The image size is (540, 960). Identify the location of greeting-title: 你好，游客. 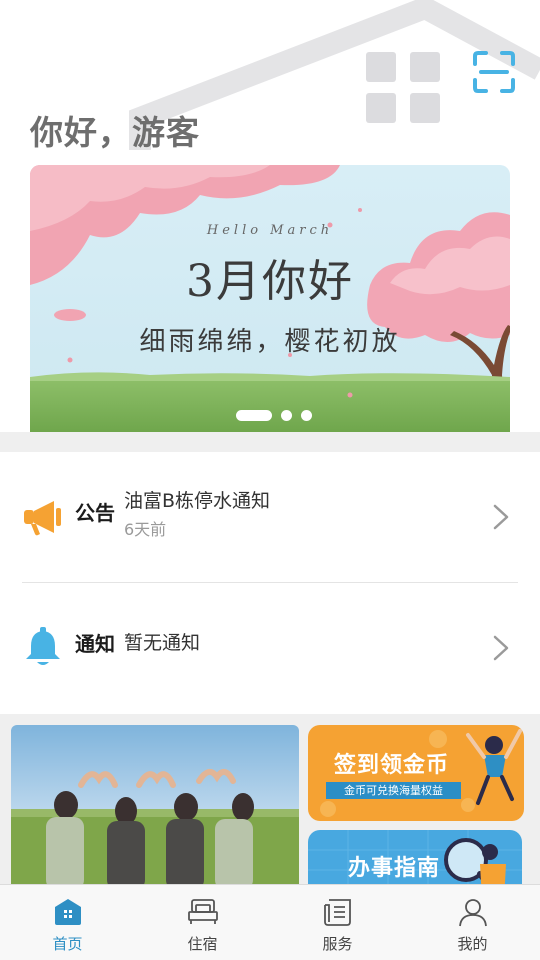
(115, 132).